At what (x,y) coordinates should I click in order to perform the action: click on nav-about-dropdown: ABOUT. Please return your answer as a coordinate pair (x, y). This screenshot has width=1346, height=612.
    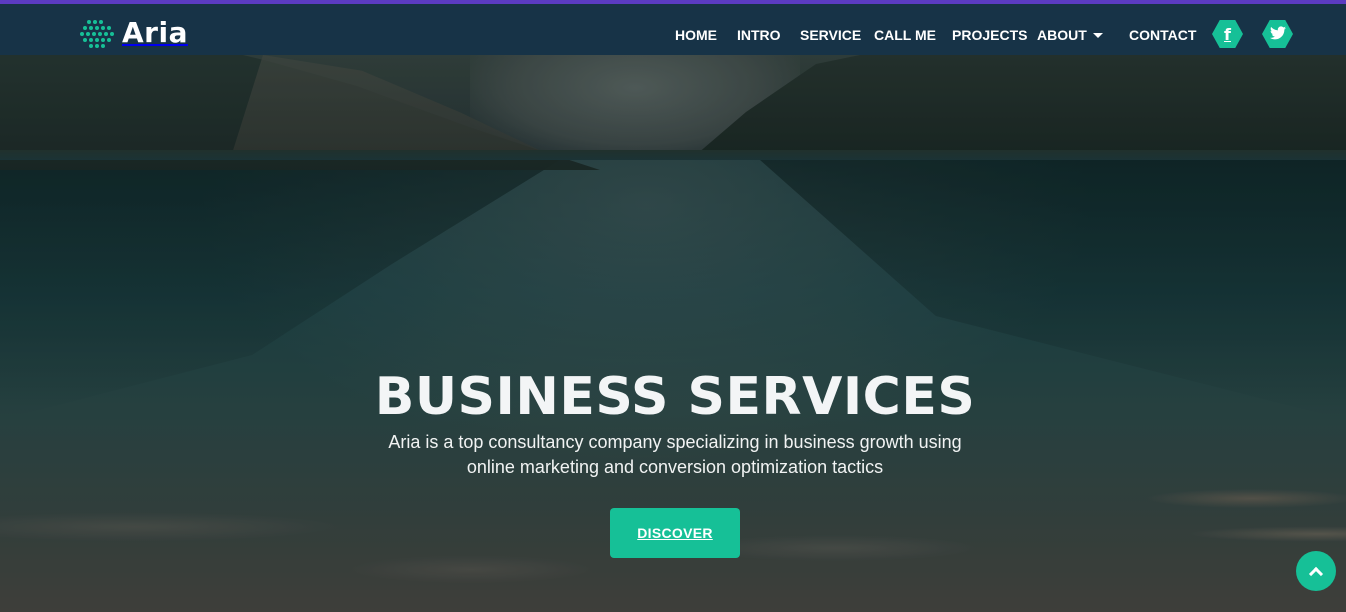
    Looking at the image, I should click on (1070, 29).